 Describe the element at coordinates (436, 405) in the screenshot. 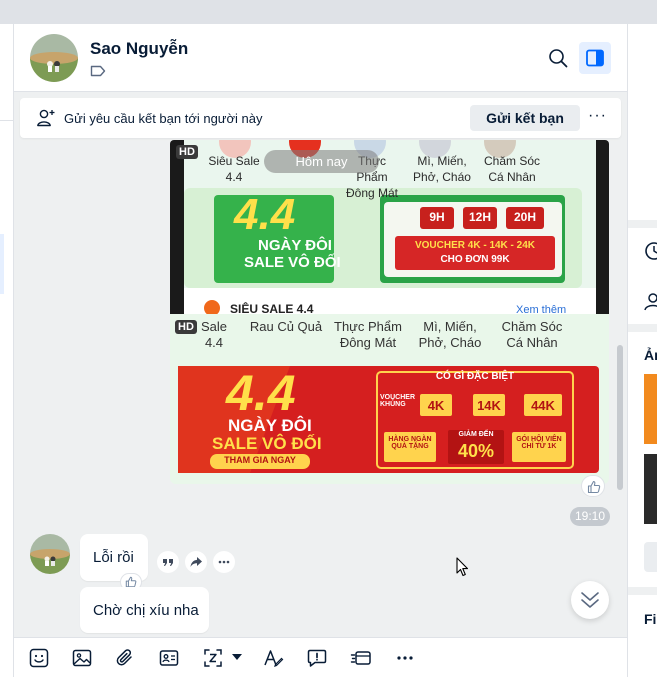

I see `voucher-value: 4K` at that location.